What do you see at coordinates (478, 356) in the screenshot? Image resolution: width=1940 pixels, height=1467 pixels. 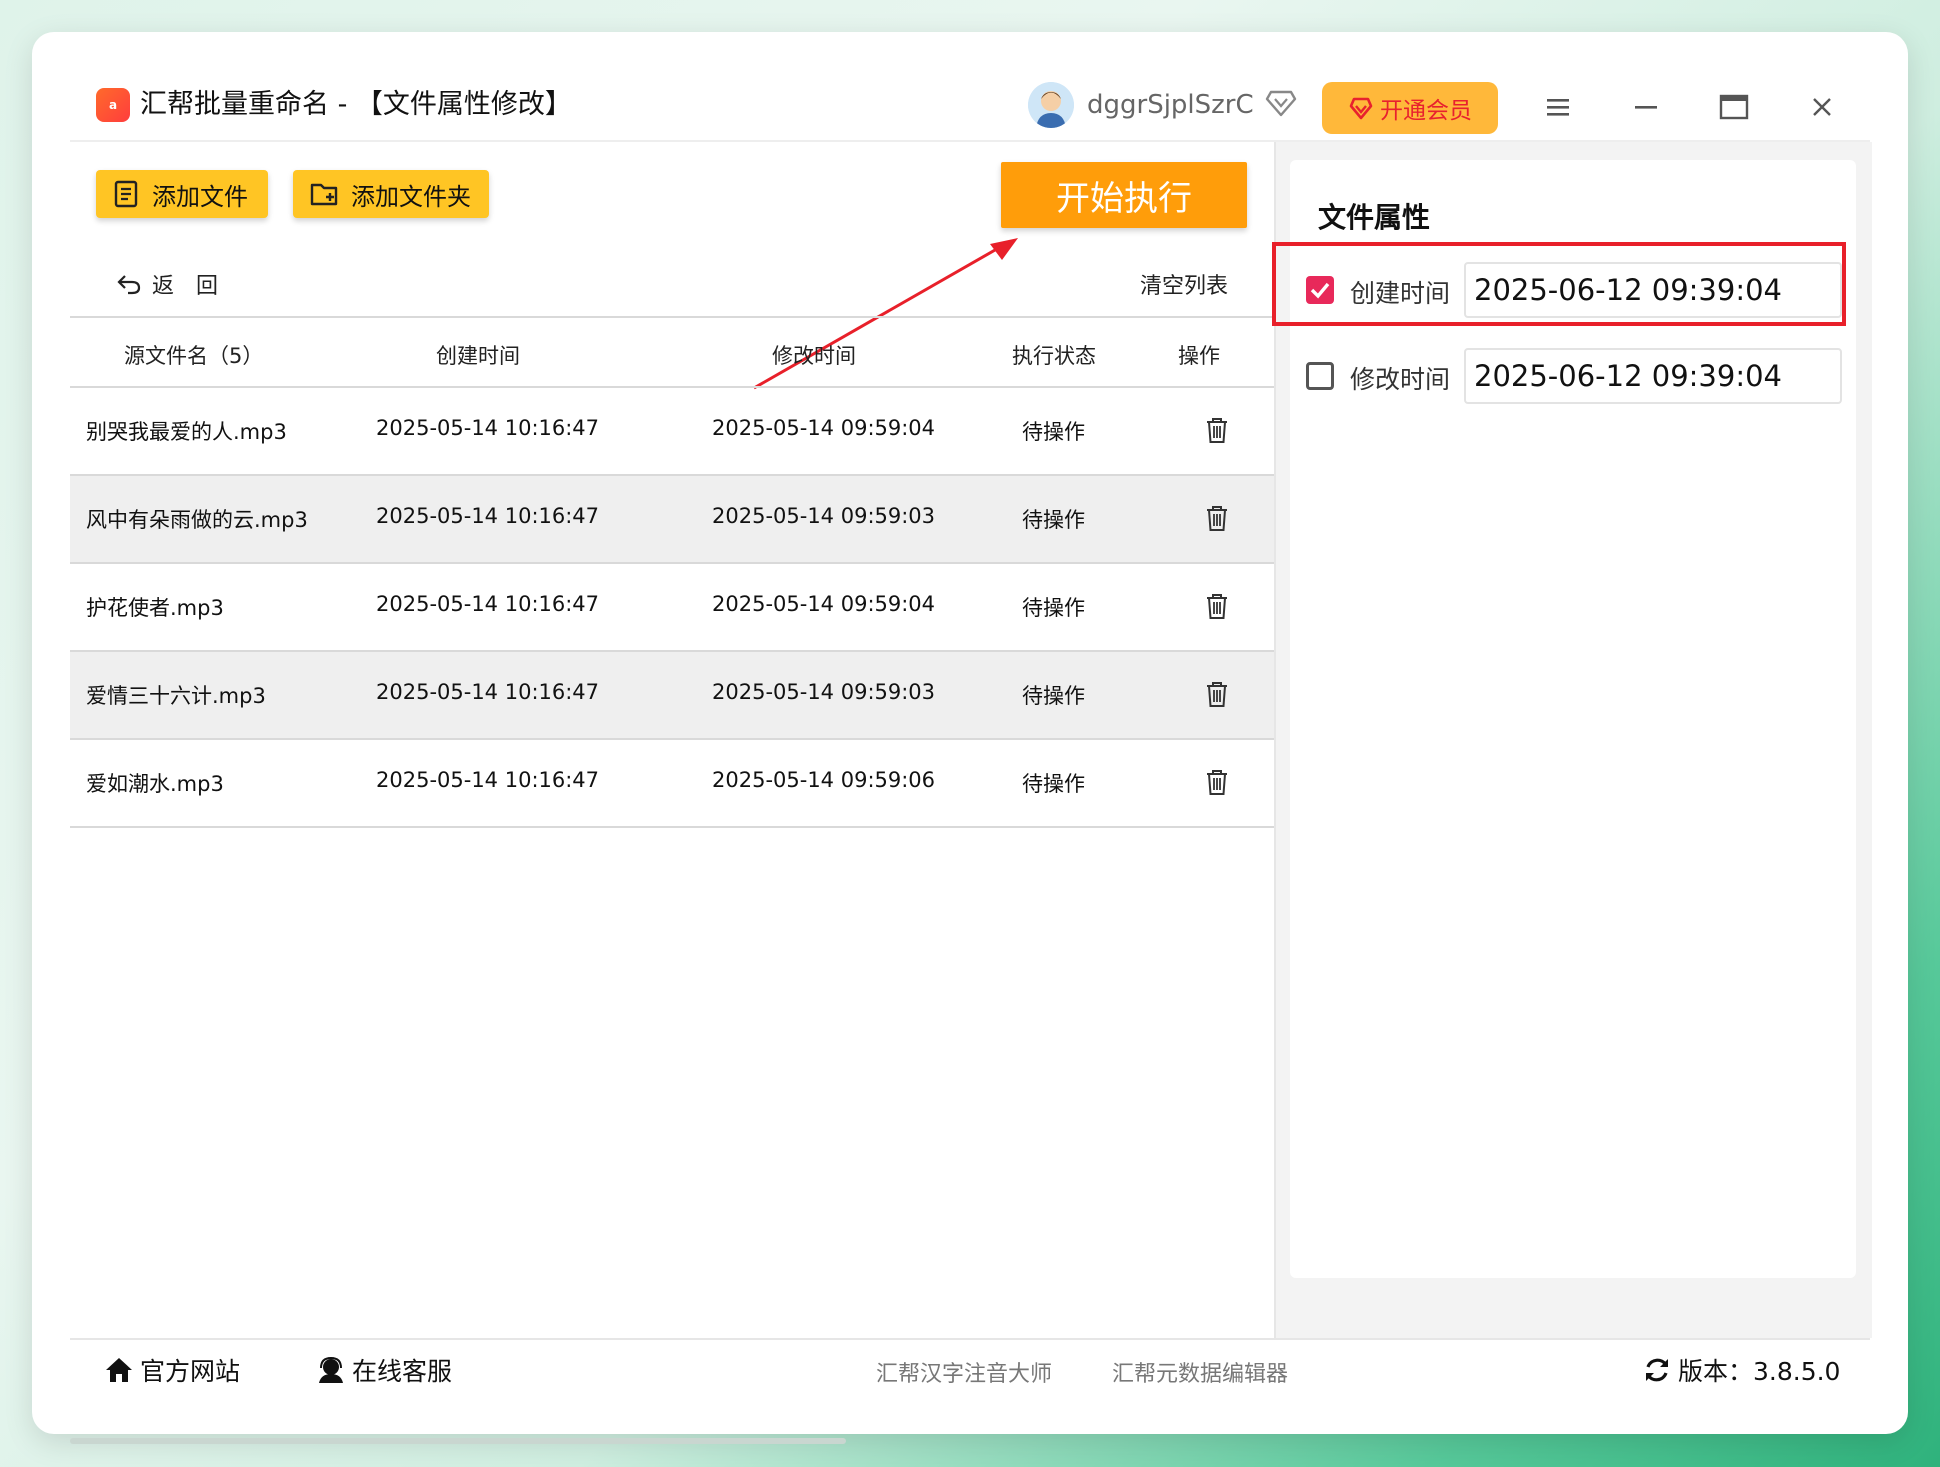 I see `column-header-created: 创建时间` at bounding box center [478, 356].